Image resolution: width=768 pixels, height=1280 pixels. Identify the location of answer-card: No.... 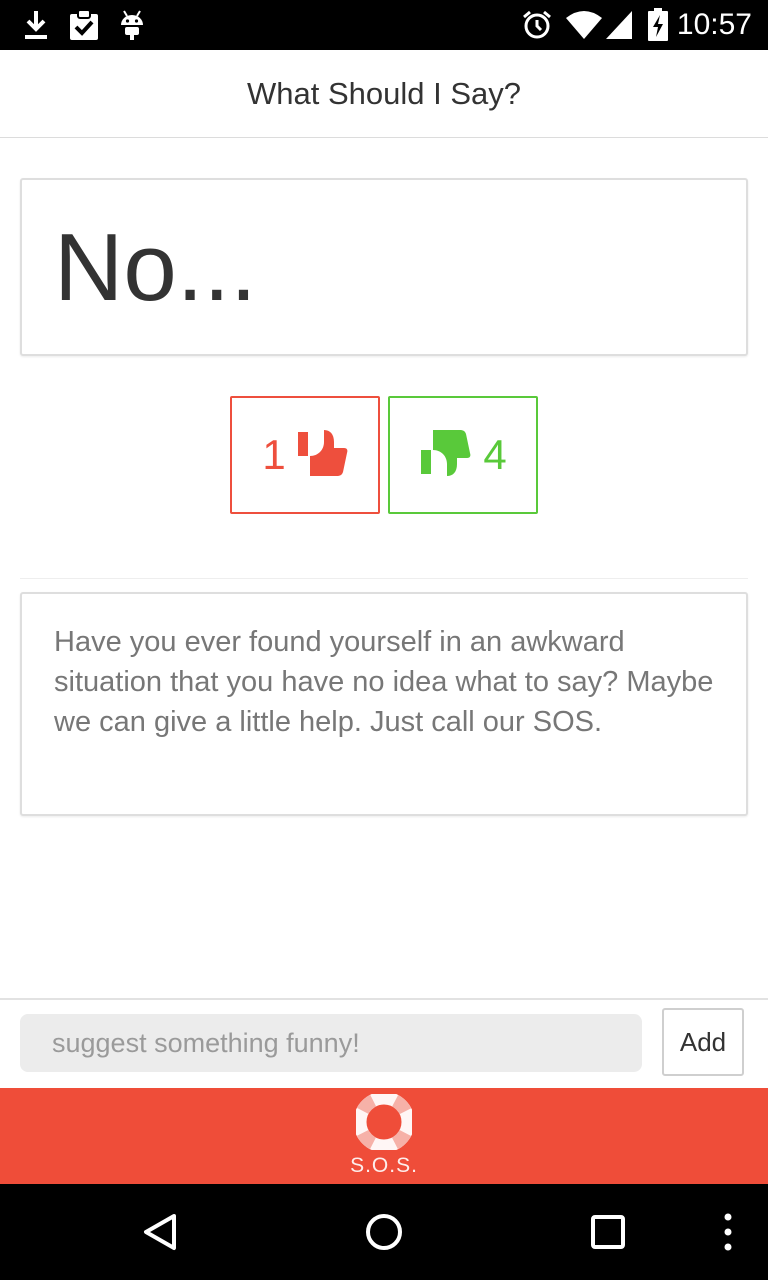
(384, 267).